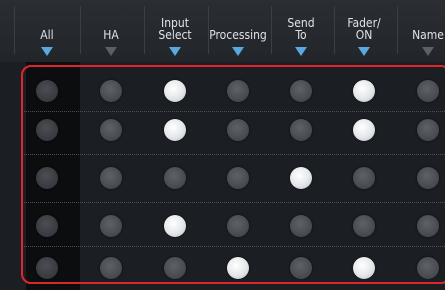 This screenshot has height=290, width=445. What do you see at coordinates (238, 178) in the screenshot?
I see `toggle-button-processing-row3` at bounding box center [238, 178].